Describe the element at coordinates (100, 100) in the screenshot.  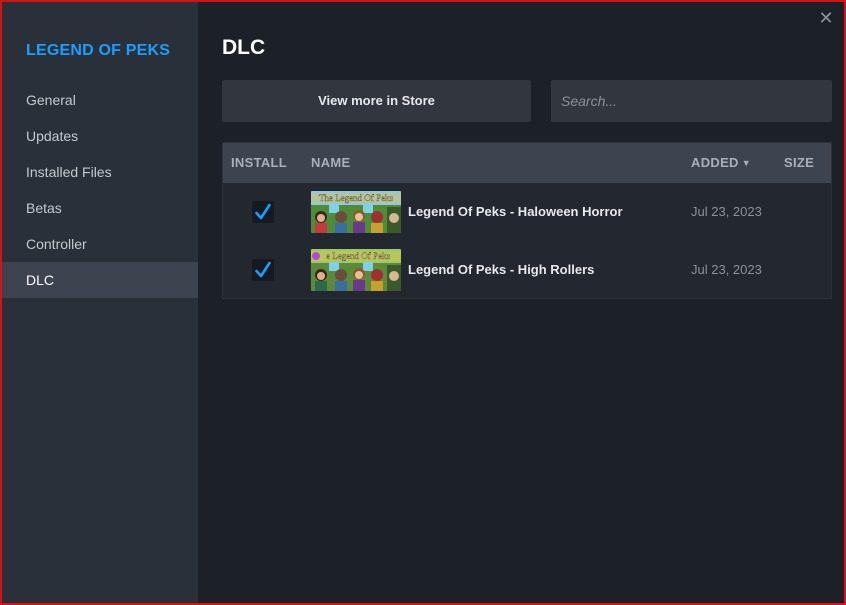
I see `sidebar-item-general: General` at that location.